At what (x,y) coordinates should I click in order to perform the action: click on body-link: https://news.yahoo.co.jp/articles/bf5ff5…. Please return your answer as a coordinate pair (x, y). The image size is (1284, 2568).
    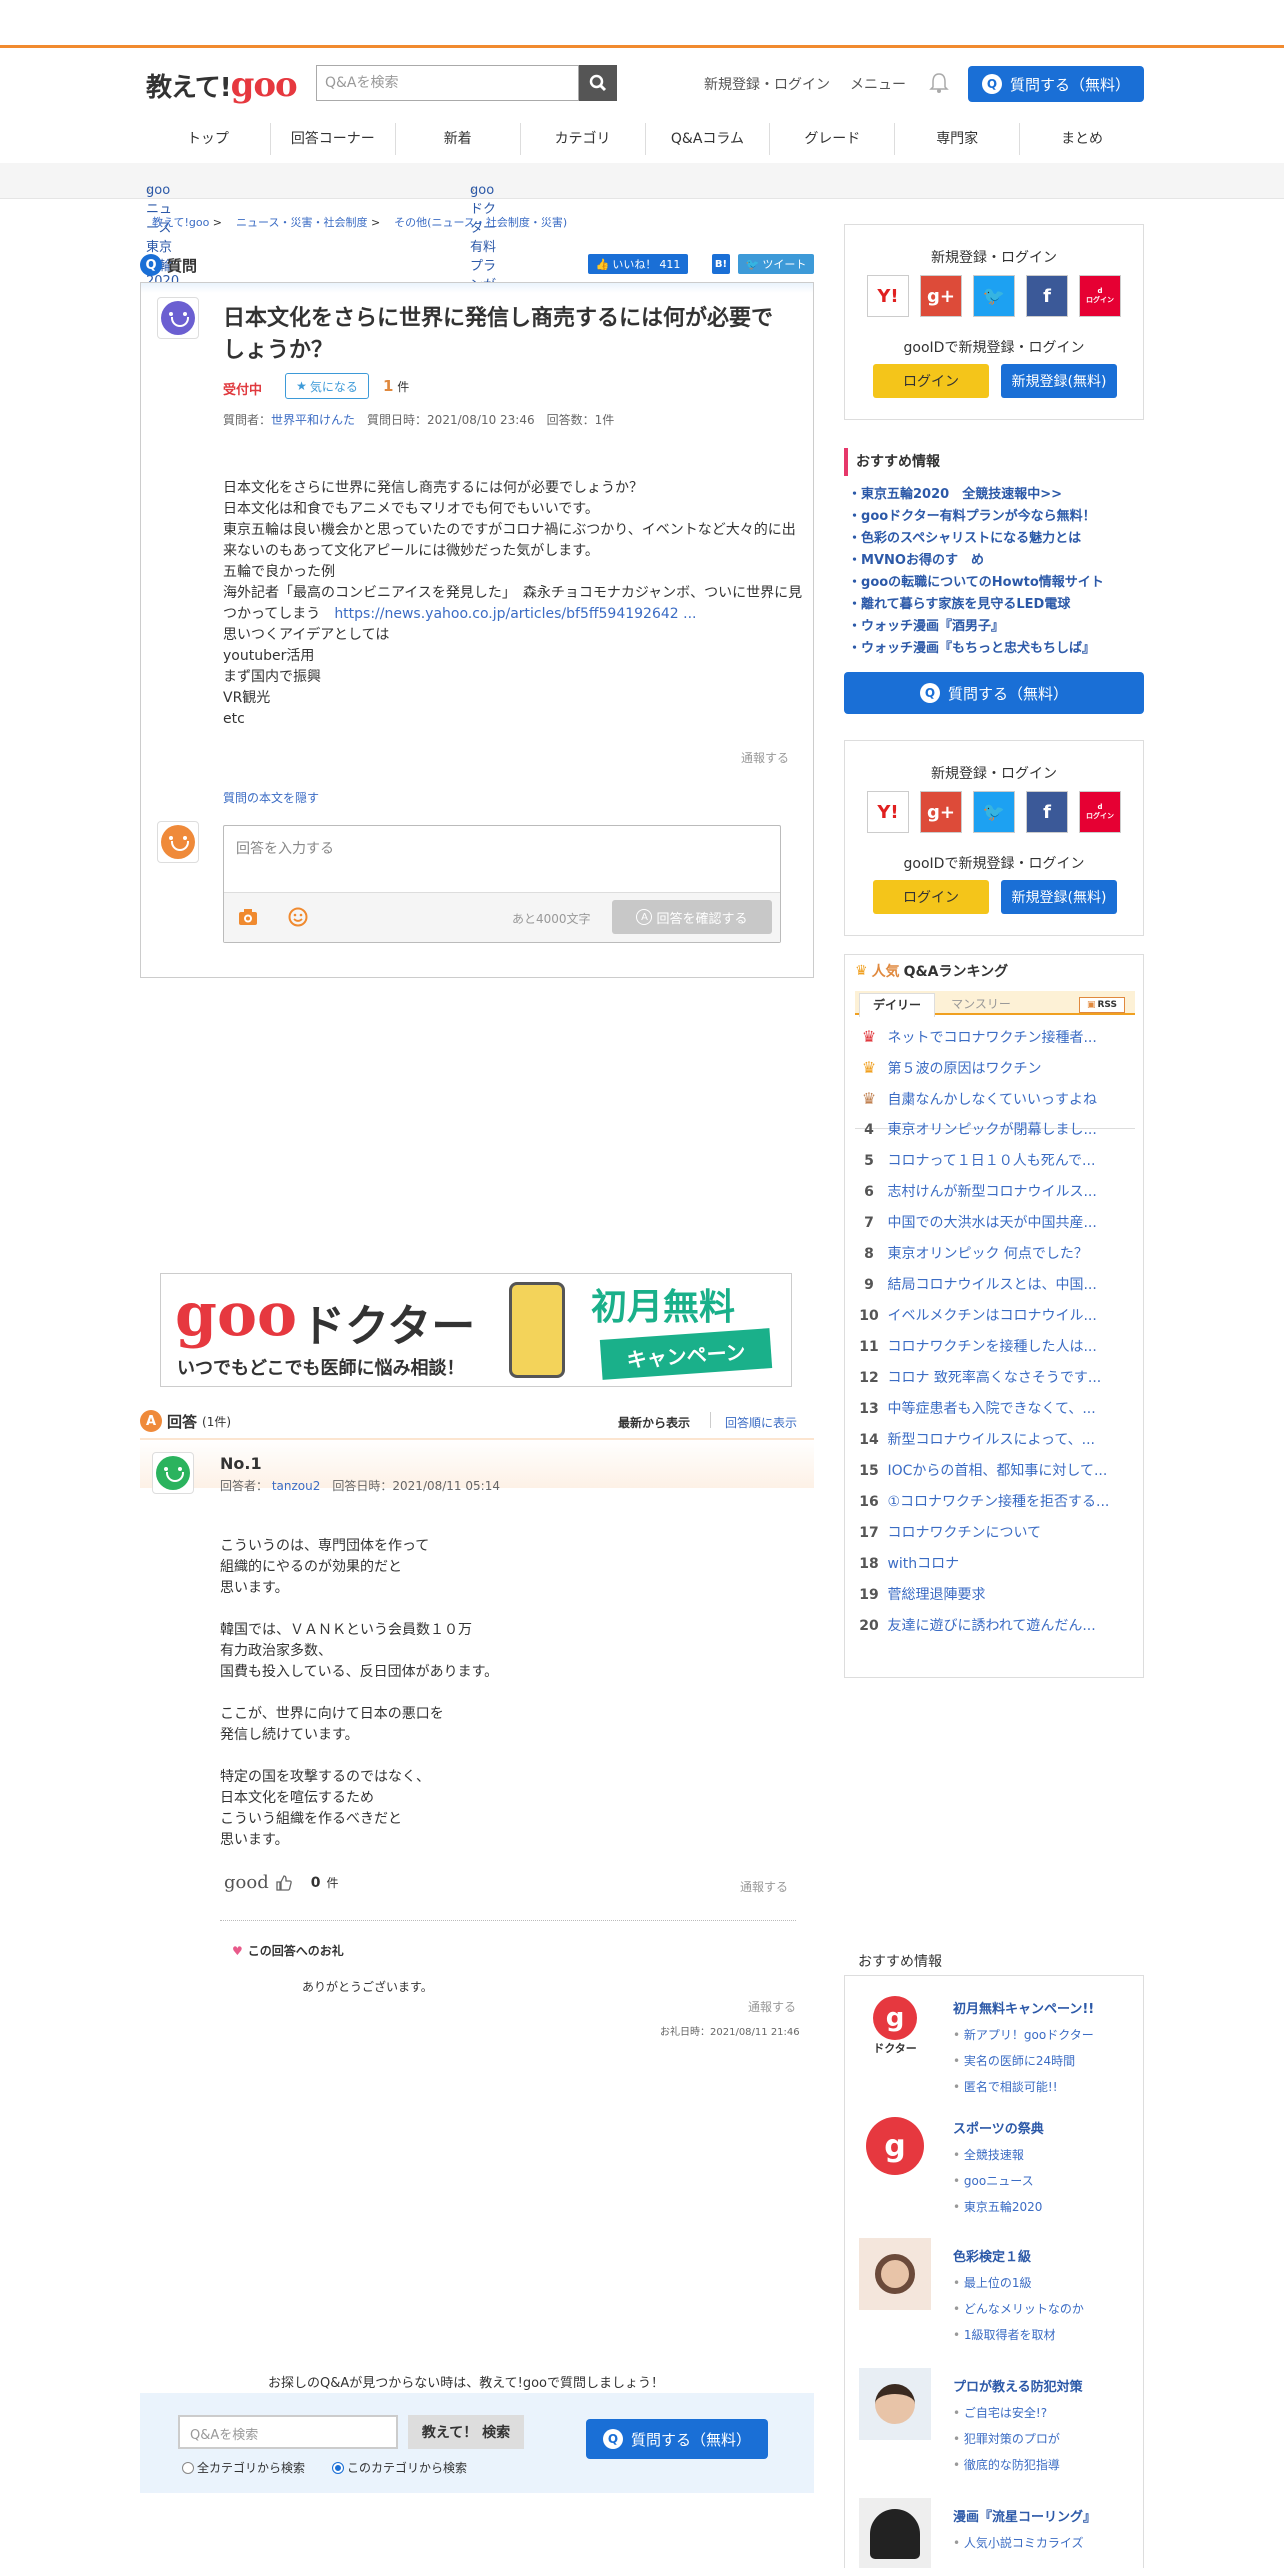
    Looking at the image, I should click on (515, 614).